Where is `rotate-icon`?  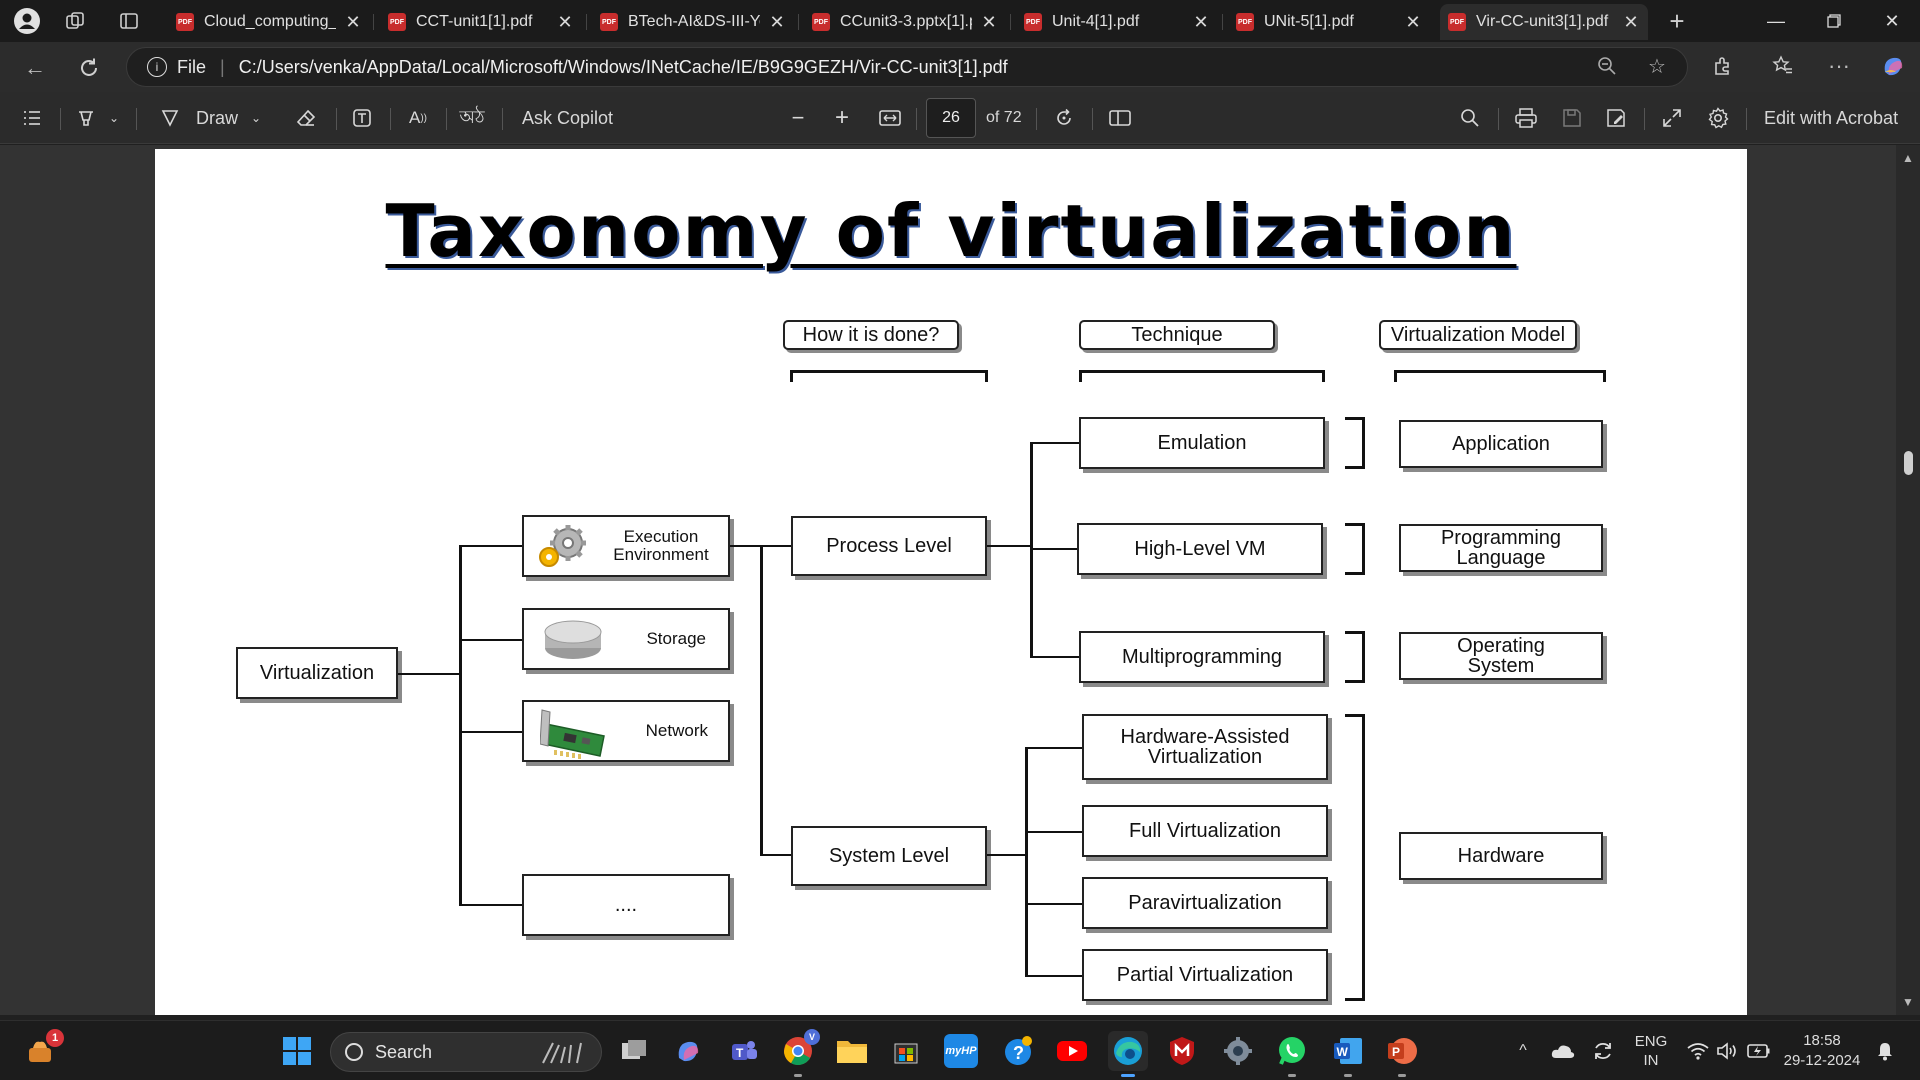
rotate-icon is located at coordinates (1064, 118).